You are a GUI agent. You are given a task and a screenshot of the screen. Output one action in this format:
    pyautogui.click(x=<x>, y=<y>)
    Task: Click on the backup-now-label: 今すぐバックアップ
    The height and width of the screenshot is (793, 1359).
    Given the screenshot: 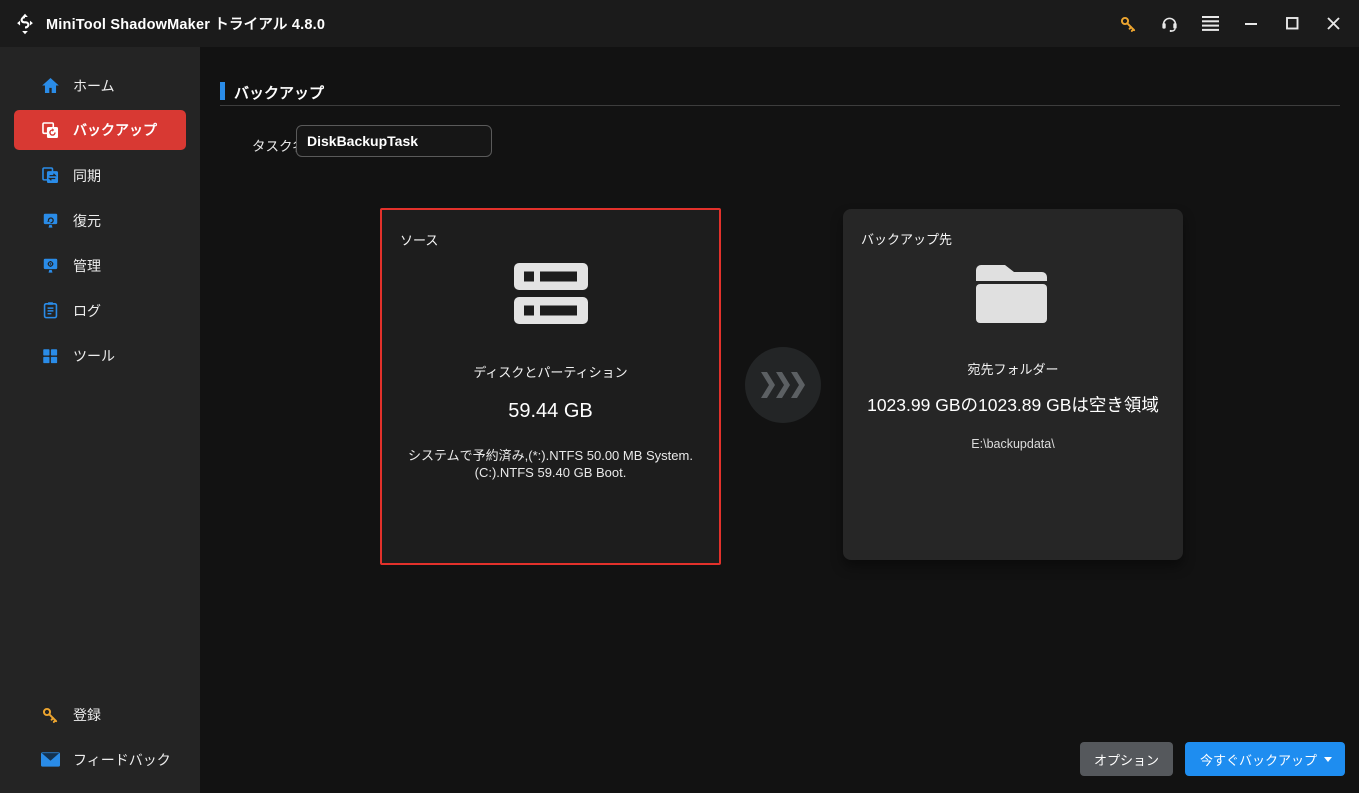 What is the action you would take?
    pyautogui.click(x=1258, y=760)
    